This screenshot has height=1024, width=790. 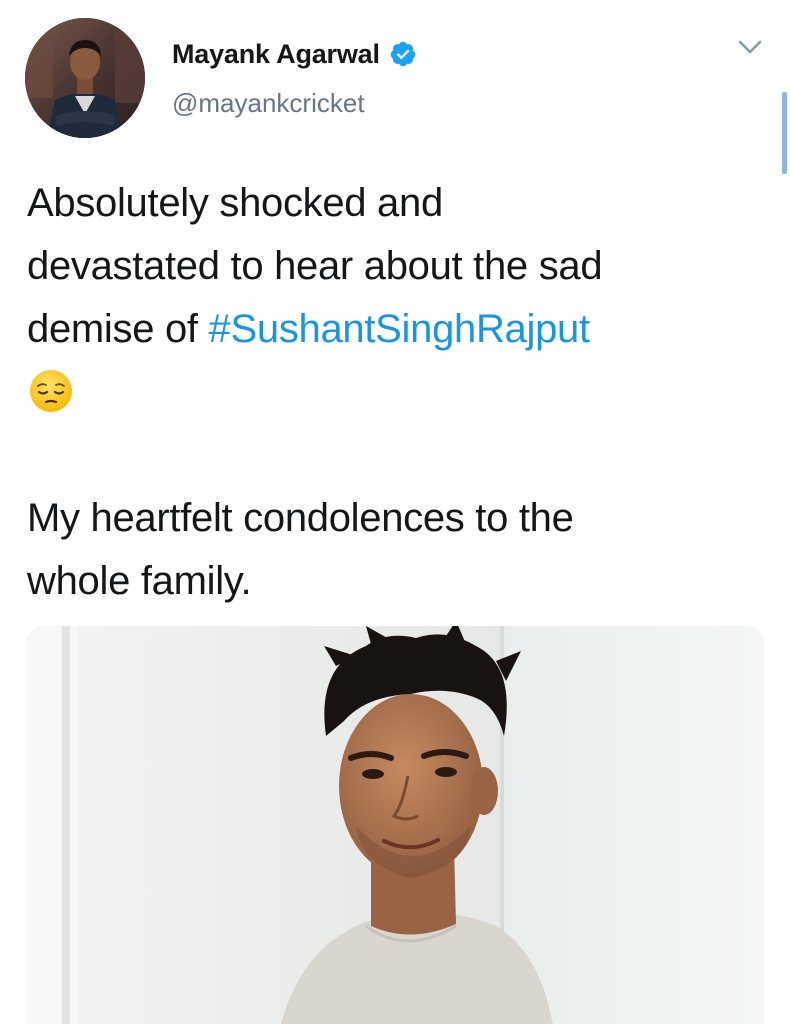 What do you see at coordinates (315, 266) in the screenshot?
I see `tweet-line: devastated to hear about the sad` at bounding box center [315, 266].